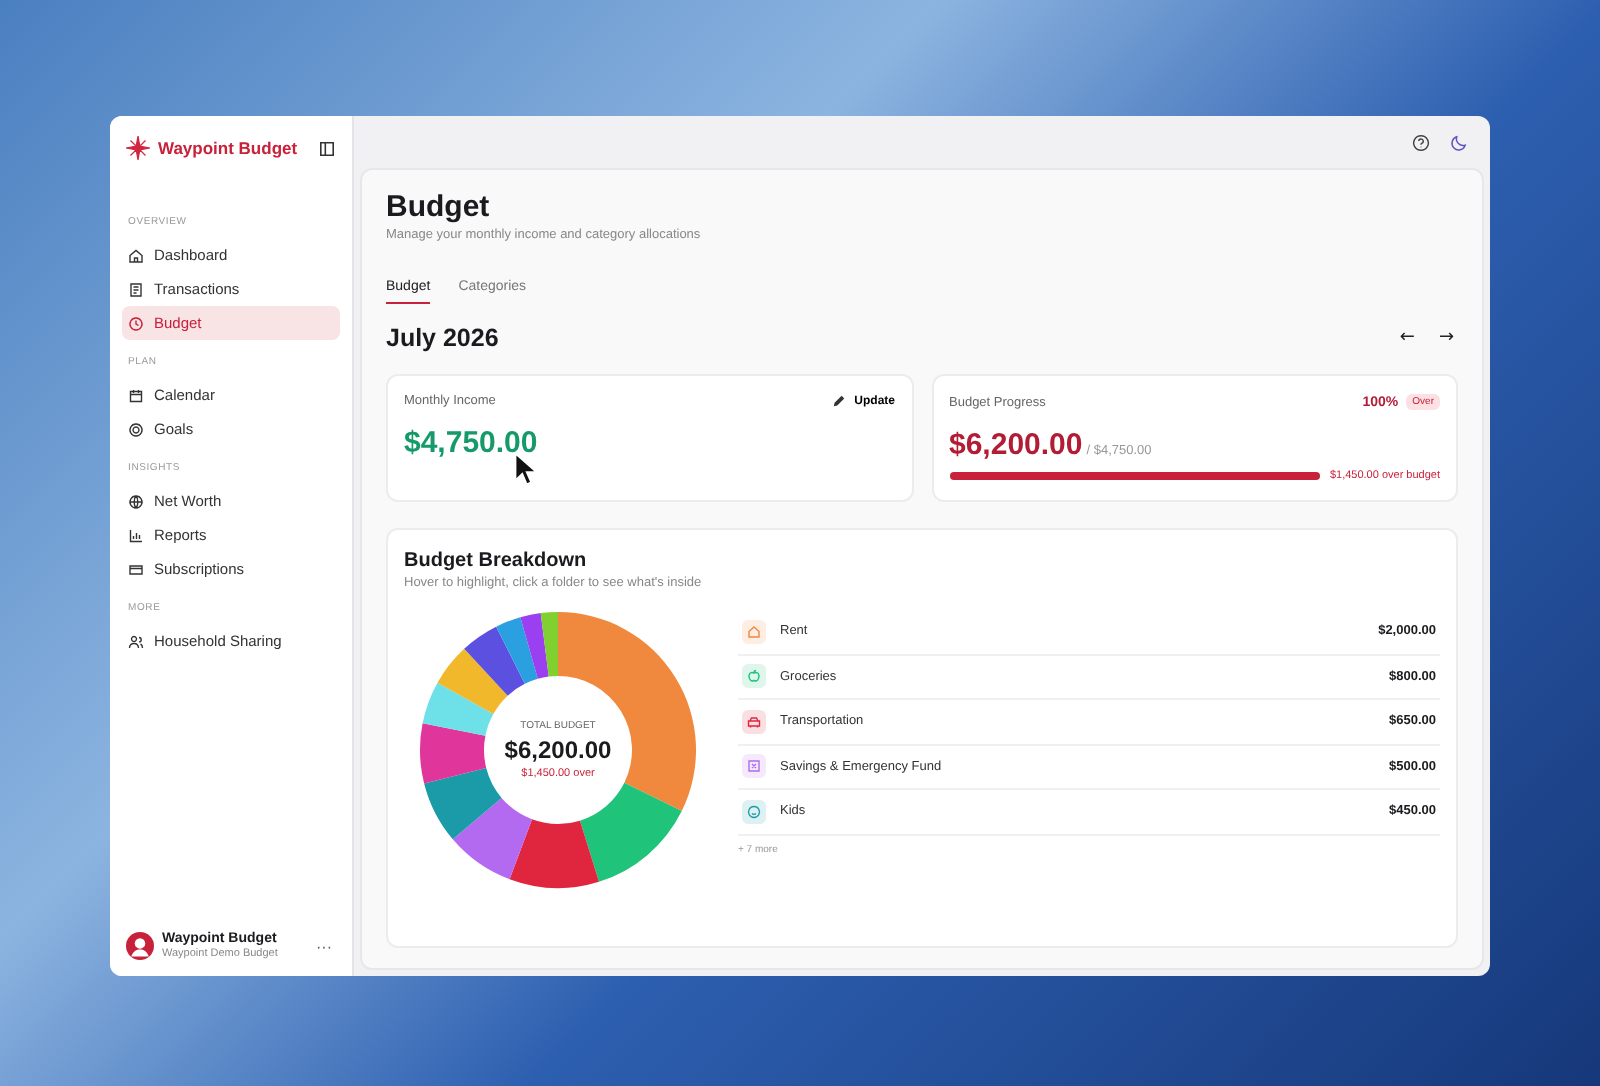  I want to click on globe-icon, so click(136, 501).